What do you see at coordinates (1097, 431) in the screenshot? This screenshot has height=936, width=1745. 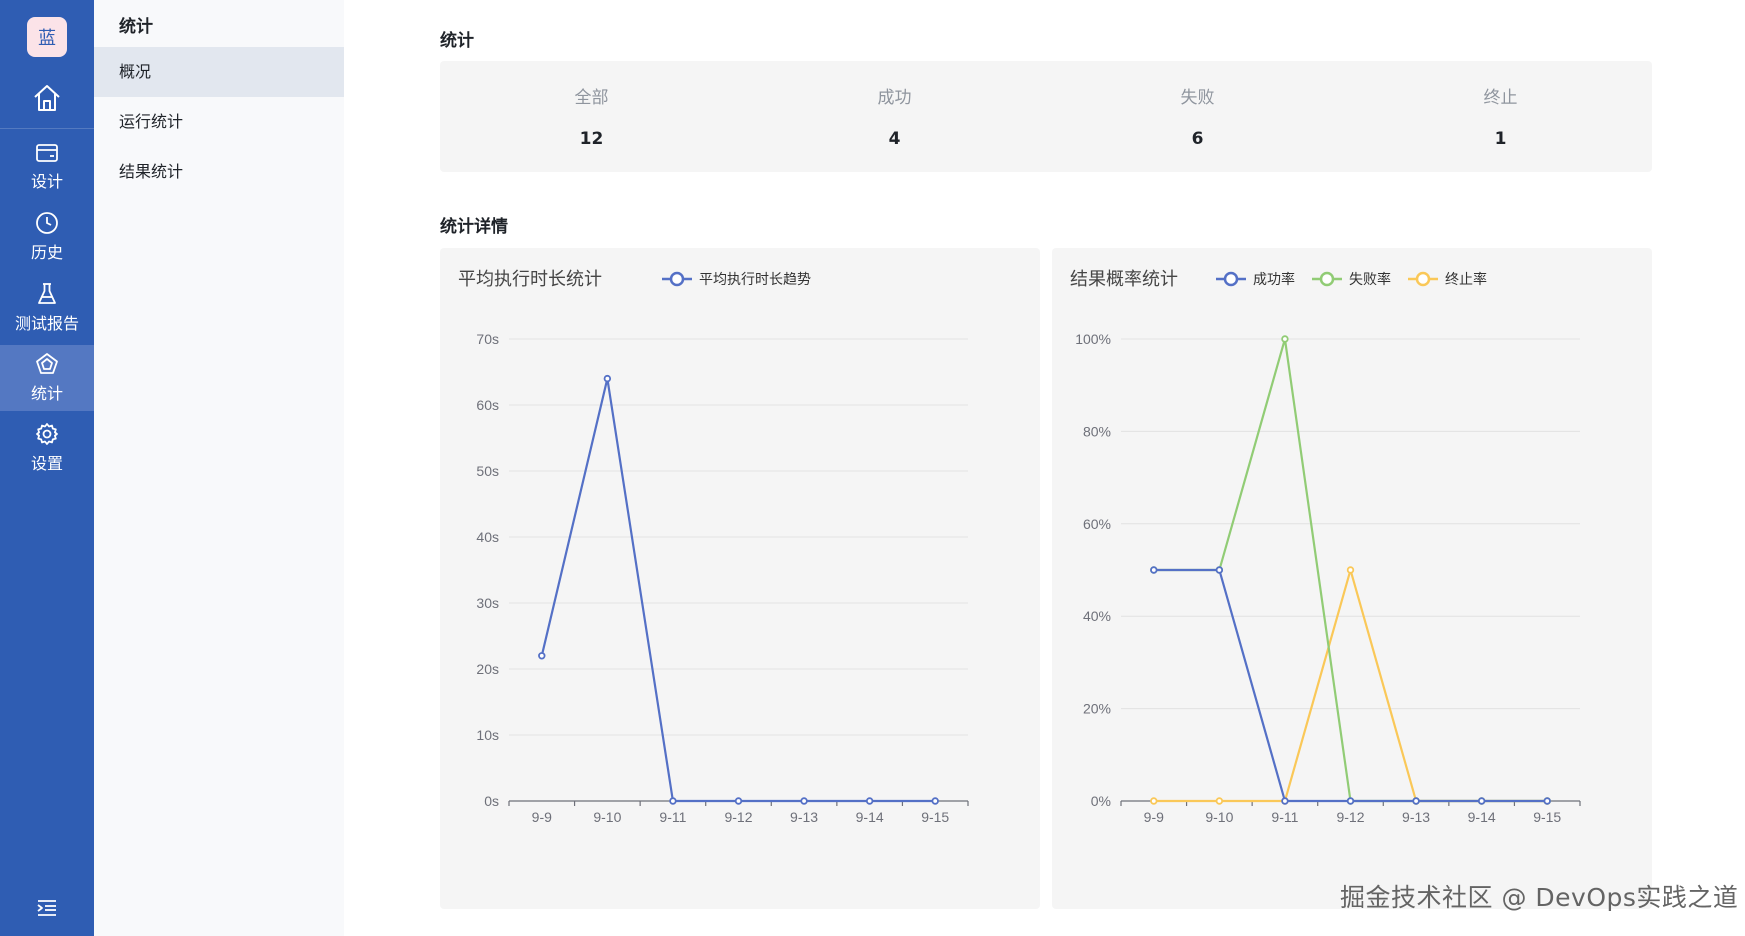 I see `y-tick-label: 80%` at bounding box center [1097, 431].